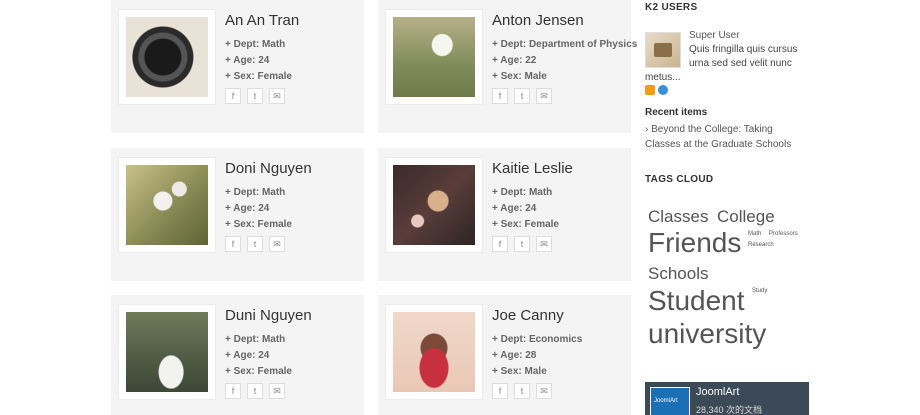 This screenshot has height=415, width=920. What do you see at coordinates (729, 410) in the screenshot?
I see `banner-subtitle: 28,340 次的文档` at bounding box center [729, 410].